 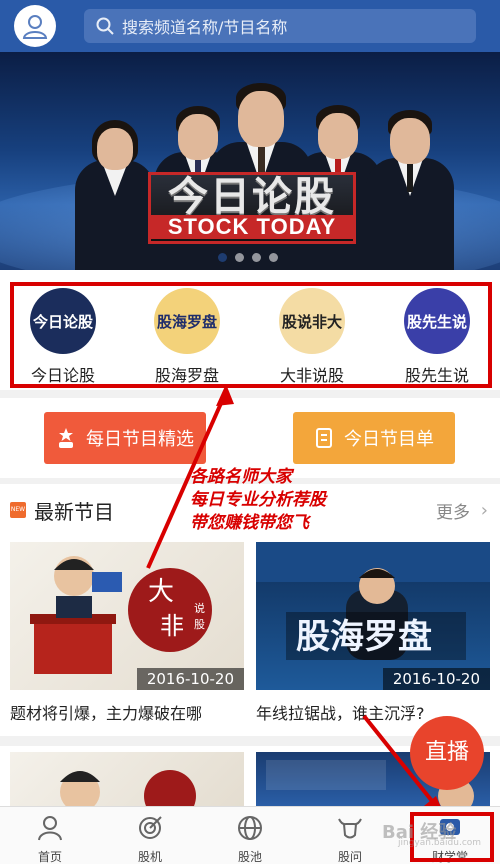 I want to click on tab-label: 股机, so click(x=149, y=857).